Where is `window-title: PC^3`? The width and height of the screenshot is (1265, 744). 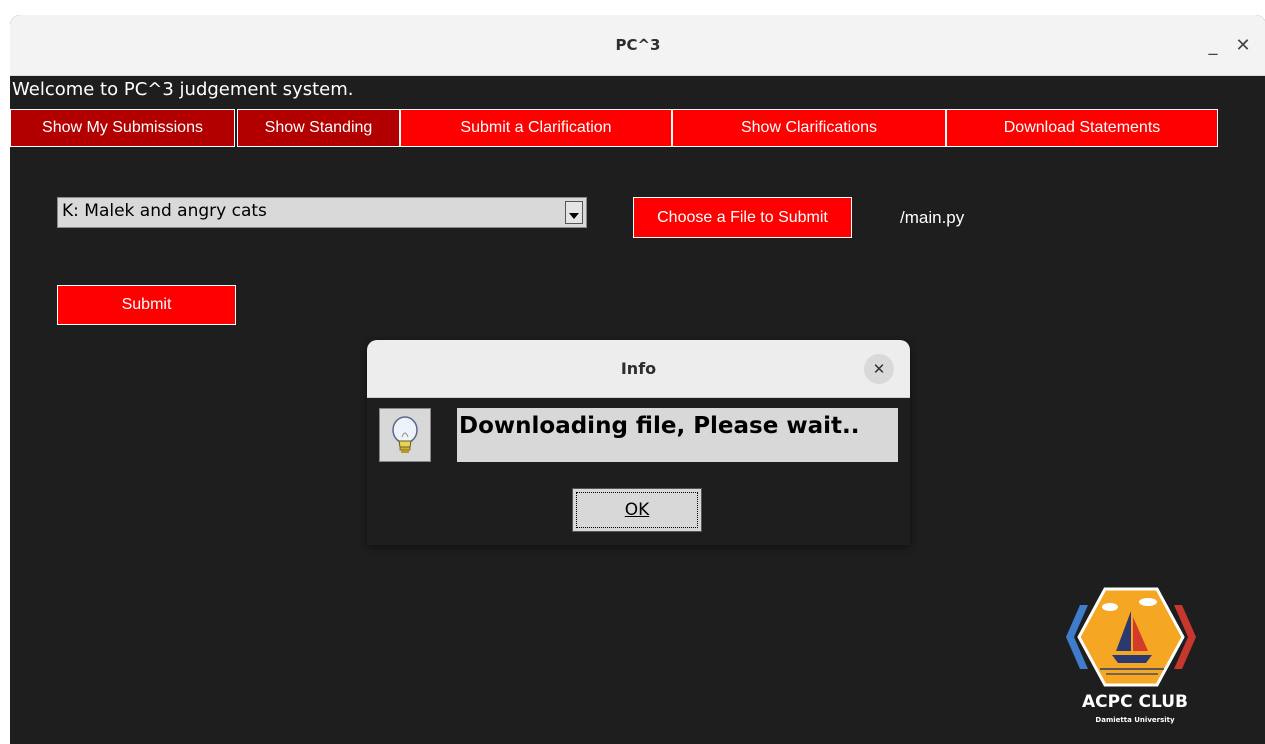 window-title: PC^3 is located at coordinates (638, 45).